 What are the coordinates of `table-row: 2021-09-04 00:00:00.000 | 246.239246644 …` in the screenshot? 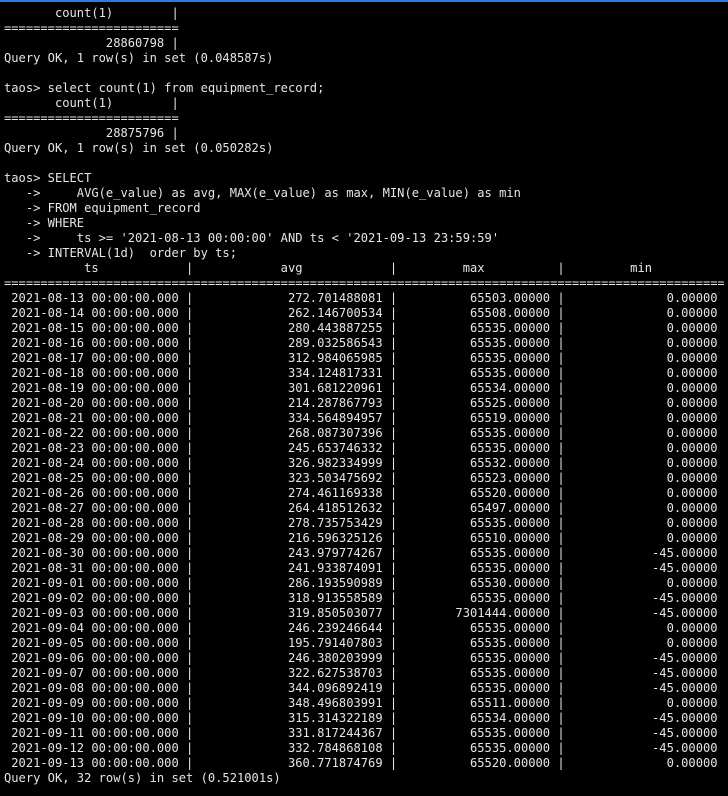 It's located at (364, 628).